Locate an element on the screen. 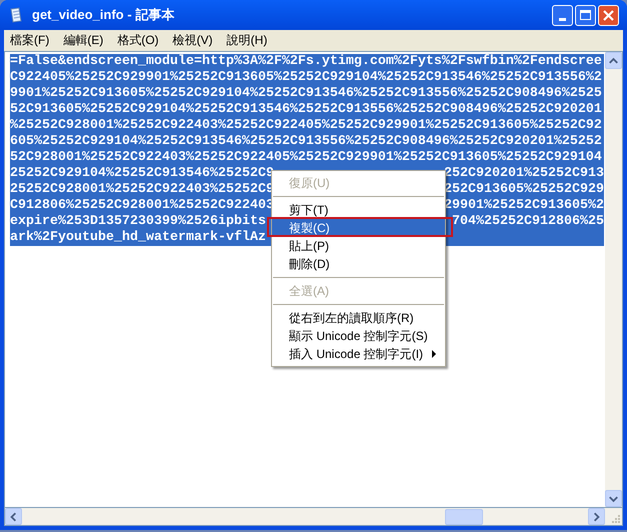 The height and width of the screenshot is (532, 627). context-menu-item: 貼上(P) is located at coordinates (358, 246).